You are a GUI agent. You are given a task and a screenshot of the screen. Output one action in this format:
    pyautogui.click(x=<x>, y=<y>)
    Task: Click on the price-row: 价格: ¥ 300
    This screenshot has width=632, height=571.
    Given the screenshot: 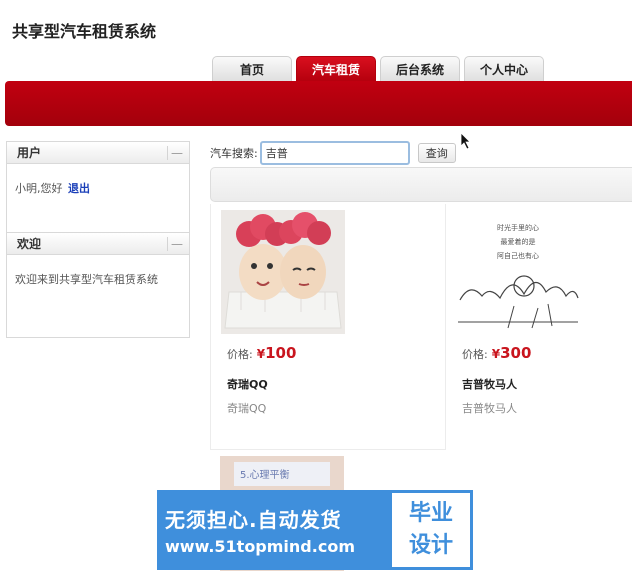 What is the action you would take?
    pyautogui.click(x=496, y=353)
    